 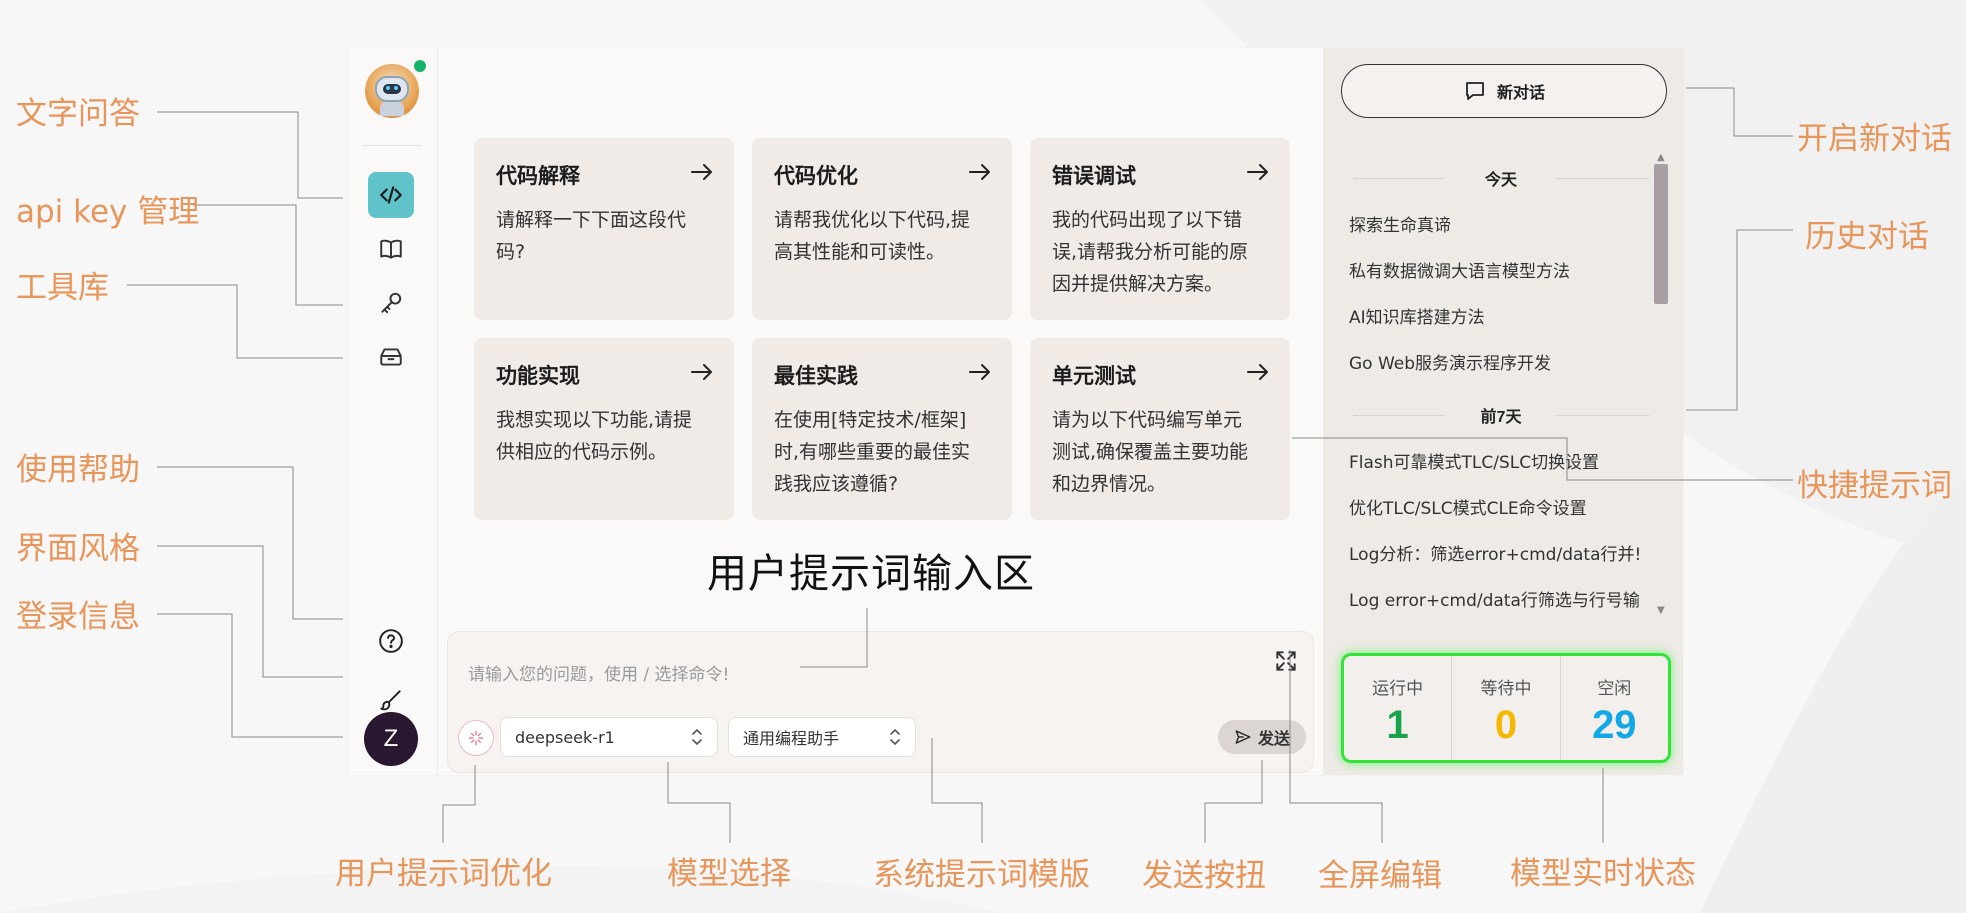 I want to click on prompt-card-desc-line: 高其性能和可读性。, so click(x=860, y=252).